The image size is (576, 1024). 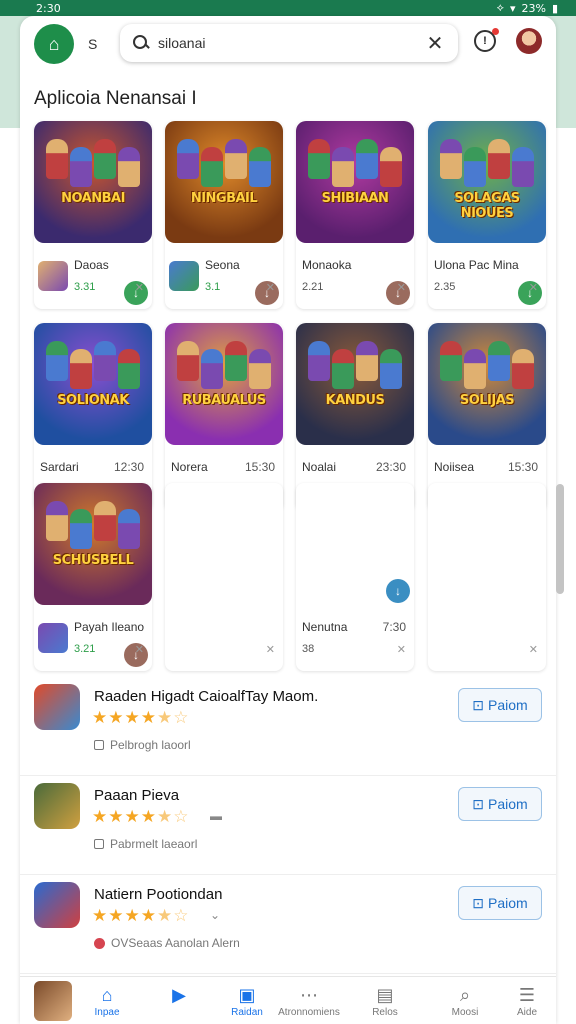 I want to click on nav-item-atronnomiens: ⋯ Atronnomiens, so click(x=309, y=1000).